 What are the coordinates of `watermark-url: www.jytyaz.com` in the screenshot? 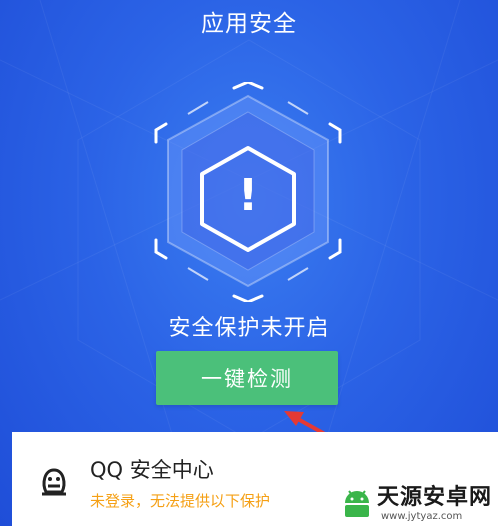 It's located at (421, 516).